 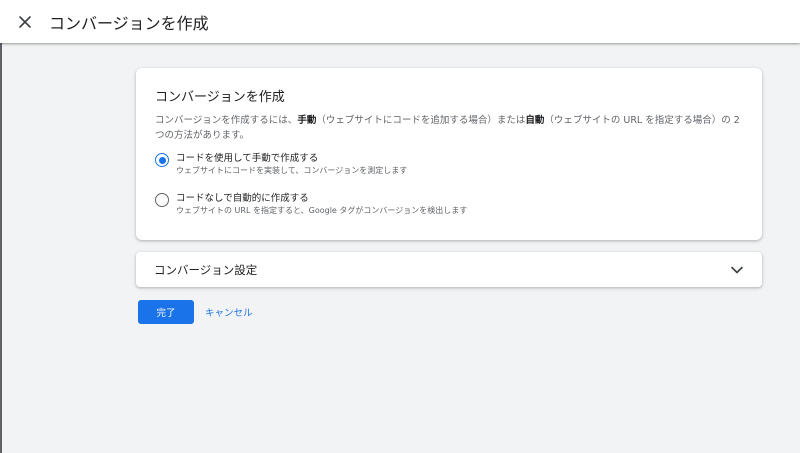 I want to click on close-icon, so click(x=25, y=21).